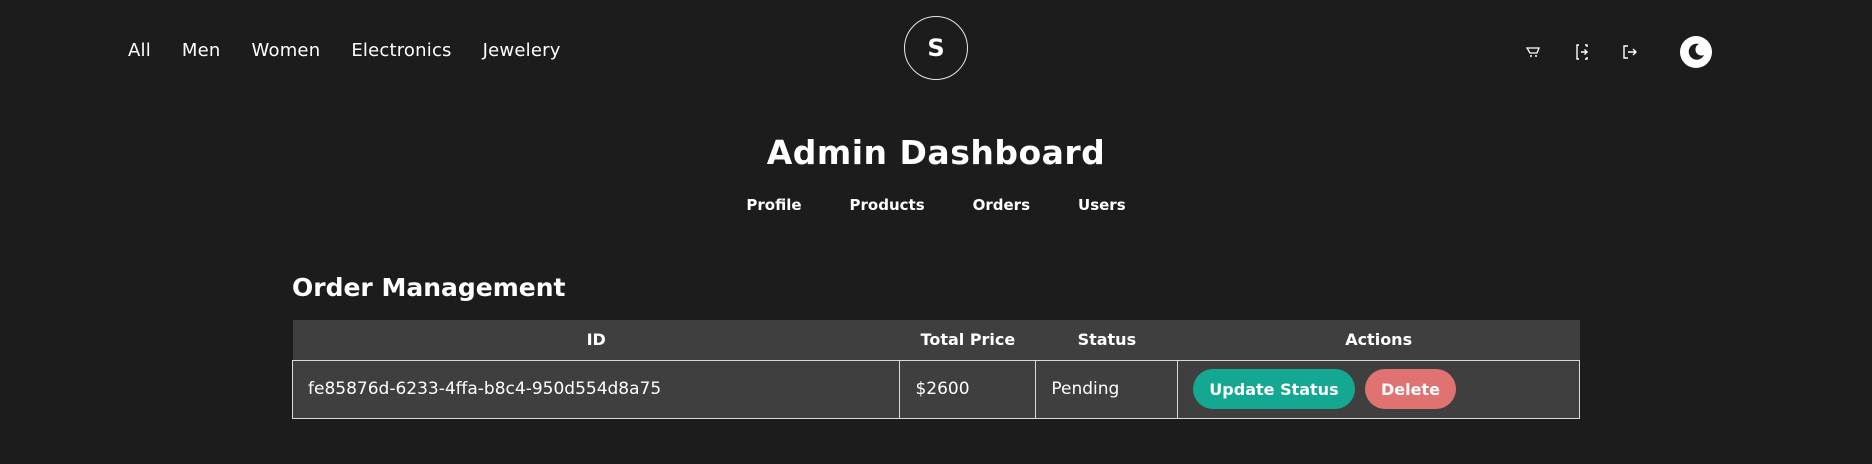  Describe the element at coordinates (936, 205) in the screenshot. I see `dashboard-nav: Profile Products Orders Users` at that location.